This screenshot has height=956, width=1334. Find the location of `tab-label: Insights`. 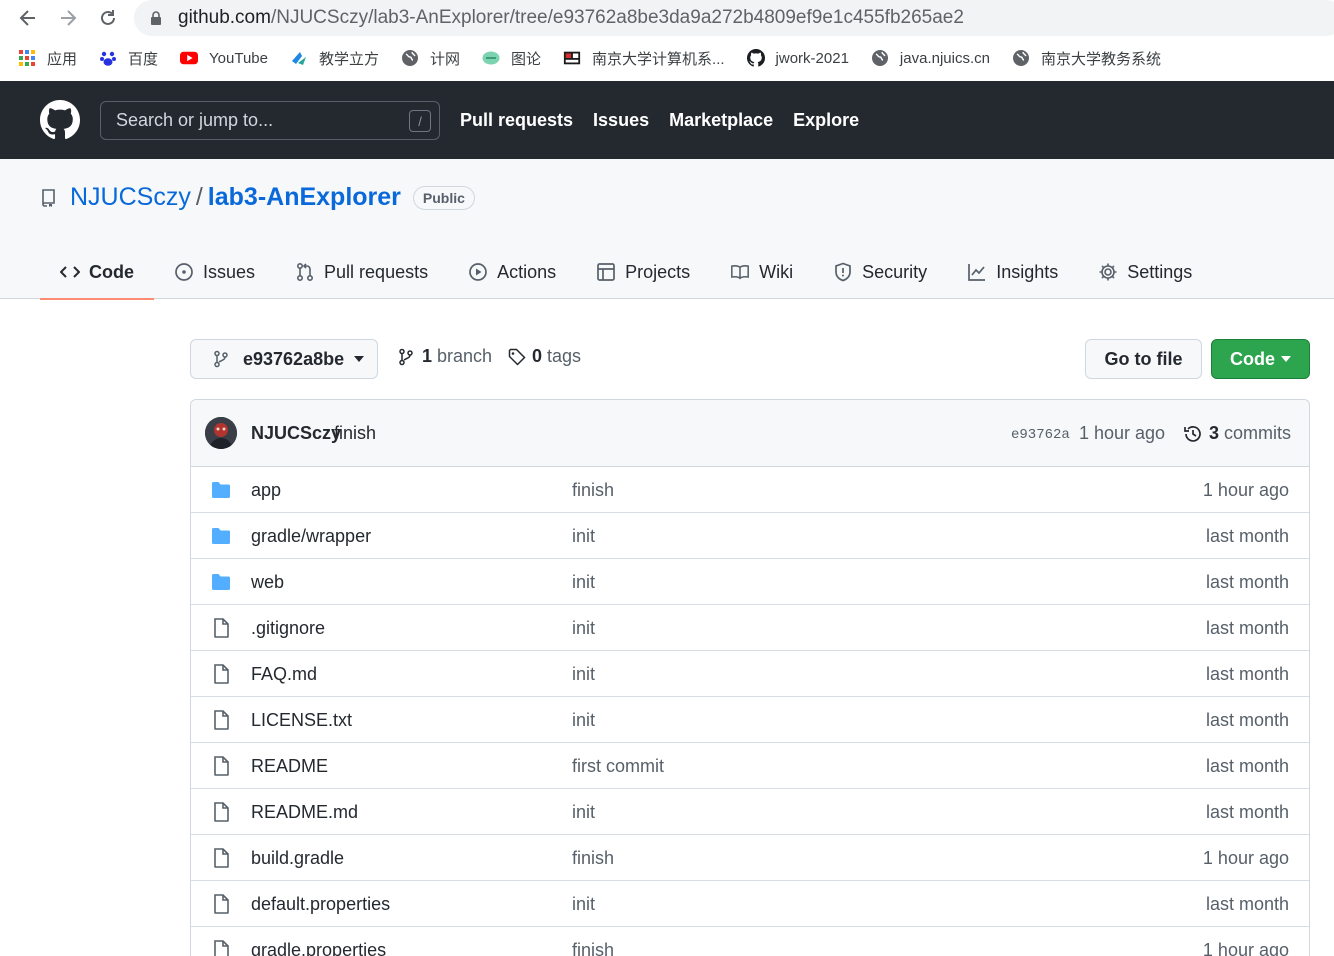

tab-label: Insights is located at coordinates (1027, 271).